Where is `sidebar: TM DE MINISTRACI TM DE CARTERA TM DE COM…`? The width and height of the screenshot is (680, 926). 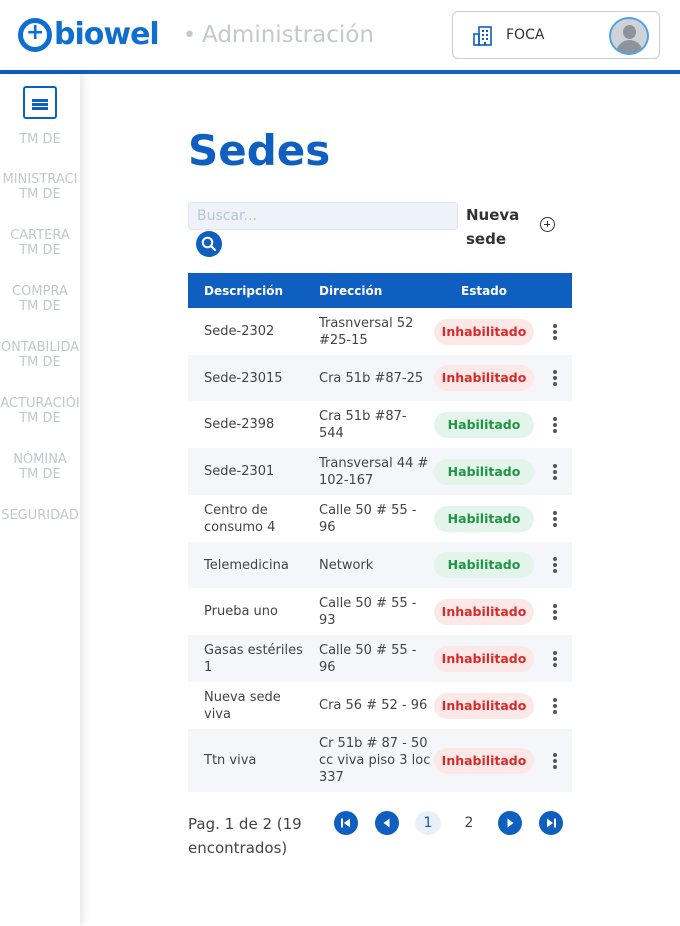 sidebar: TM DE MINISTRACI TM DE CARTERA TM DE COM… is located at coordinates (40, 500).